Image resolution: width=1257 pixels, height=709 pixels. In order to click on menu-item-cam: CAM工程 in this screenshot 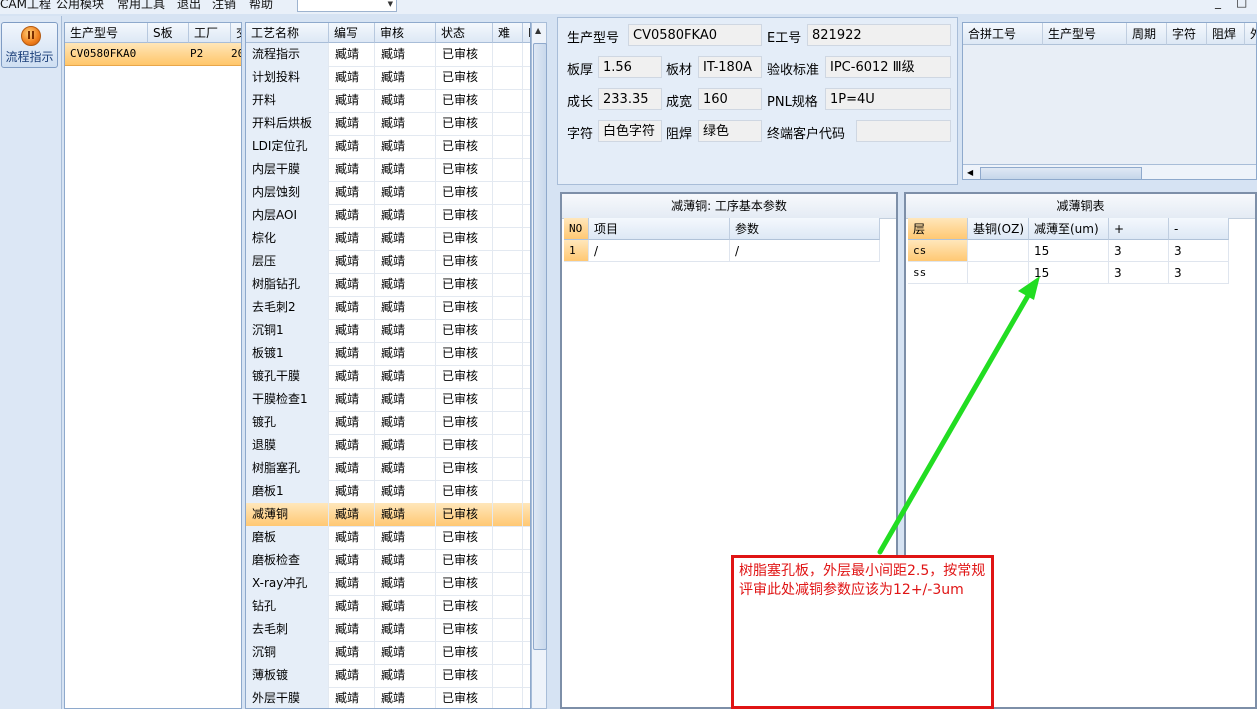, I will do `click(25, 6)`.